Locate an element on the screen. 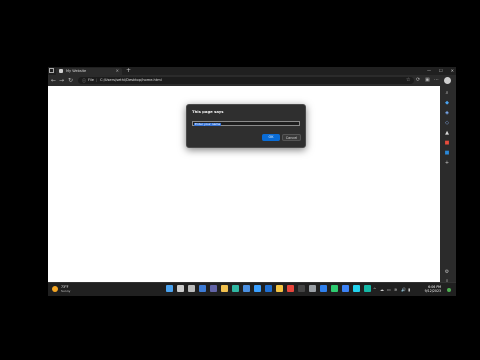 The width and height of the screenshot is (480, 360). clock-date: 9/12/2023 is located at coordinates (432, 291).